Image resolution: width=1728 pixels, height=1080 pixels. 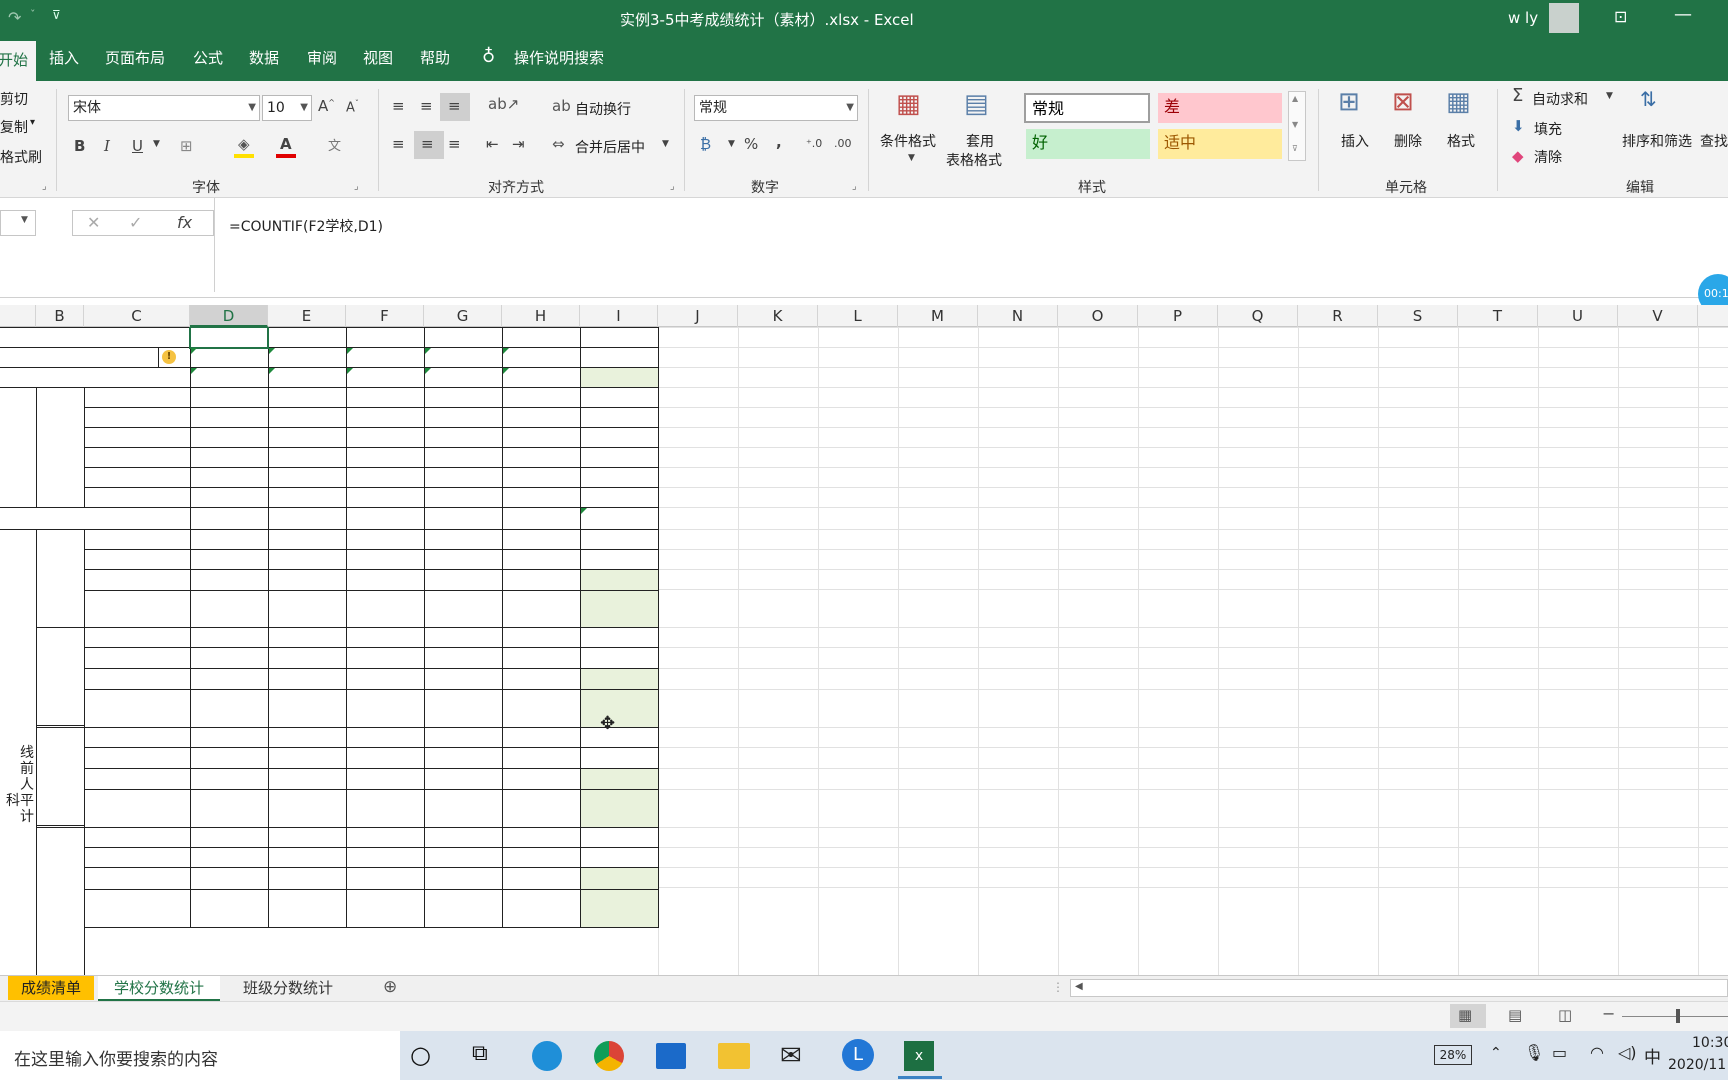 I want to click on align-left-icon: ≡, so click(x=398, y=144).